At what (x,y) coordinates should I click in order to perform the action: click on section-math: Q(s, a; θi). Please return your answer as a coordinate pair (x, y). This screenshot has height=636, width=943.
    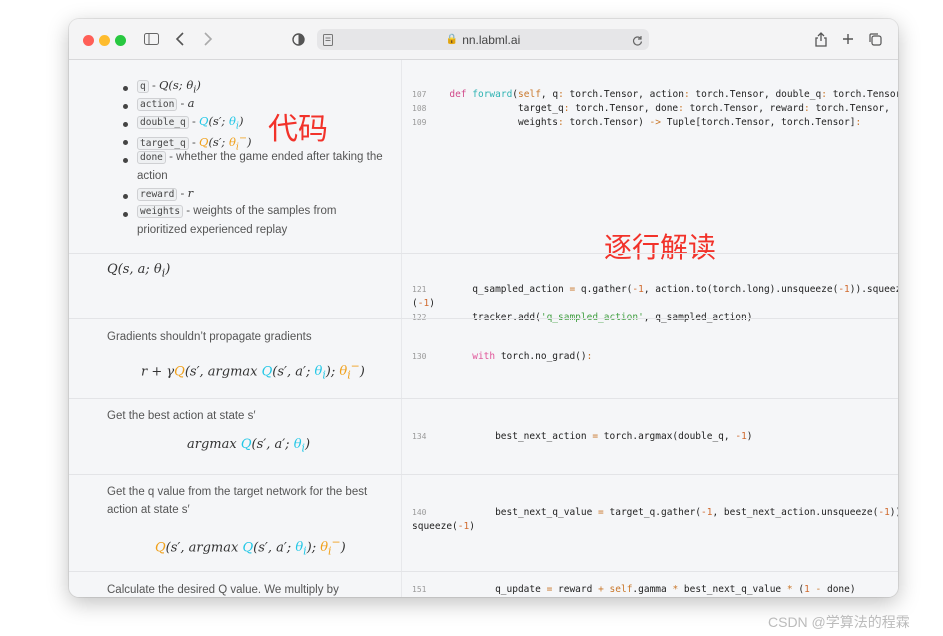
    Looking at the image, I should click on (139, 271).